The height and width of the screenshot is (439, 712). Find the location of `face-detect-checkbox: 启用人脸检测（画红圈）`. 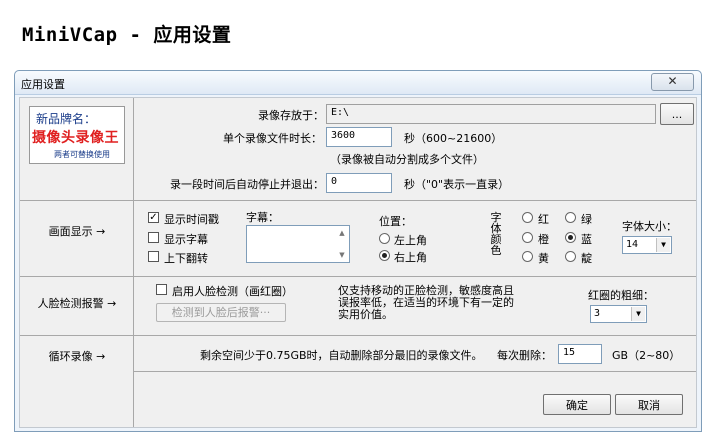

face-detect-checkbox: 启用人脸检测（画红圈） is located at coordinates (231, 291).